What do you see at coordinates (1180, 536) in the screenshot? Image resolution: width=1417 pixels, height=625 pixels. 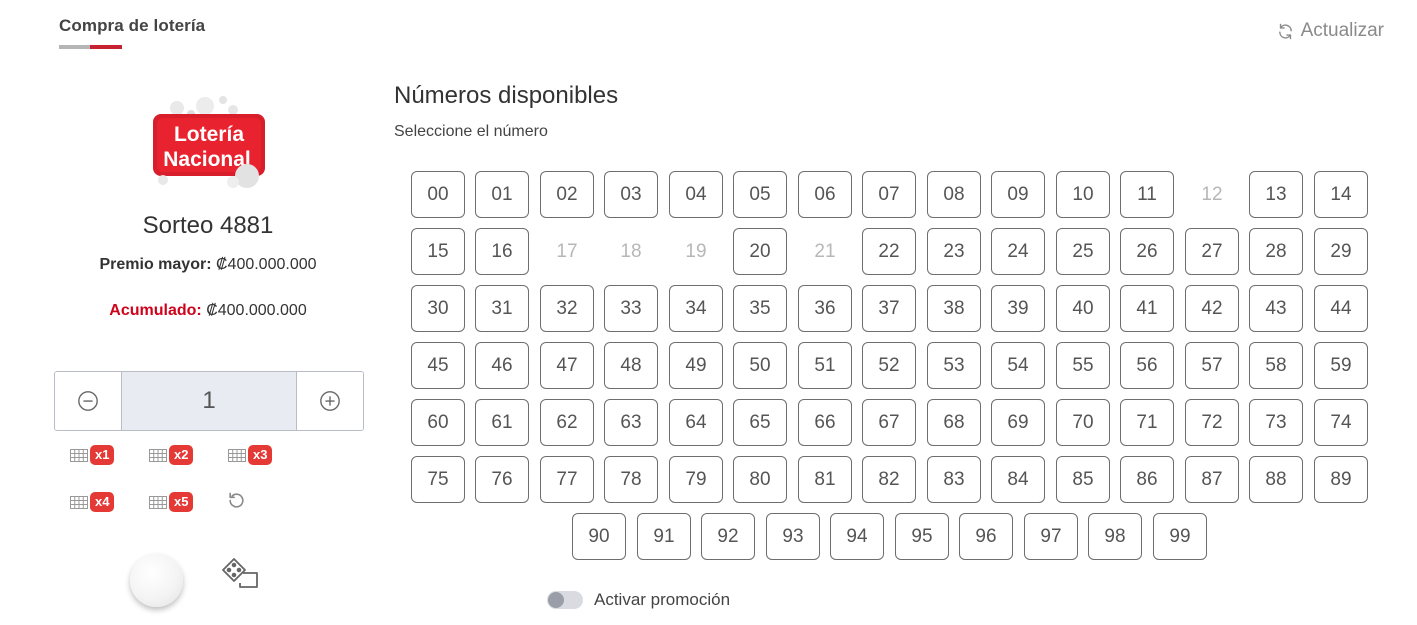 I see `number-99-button: 99` at bounding box center [1180, 536].